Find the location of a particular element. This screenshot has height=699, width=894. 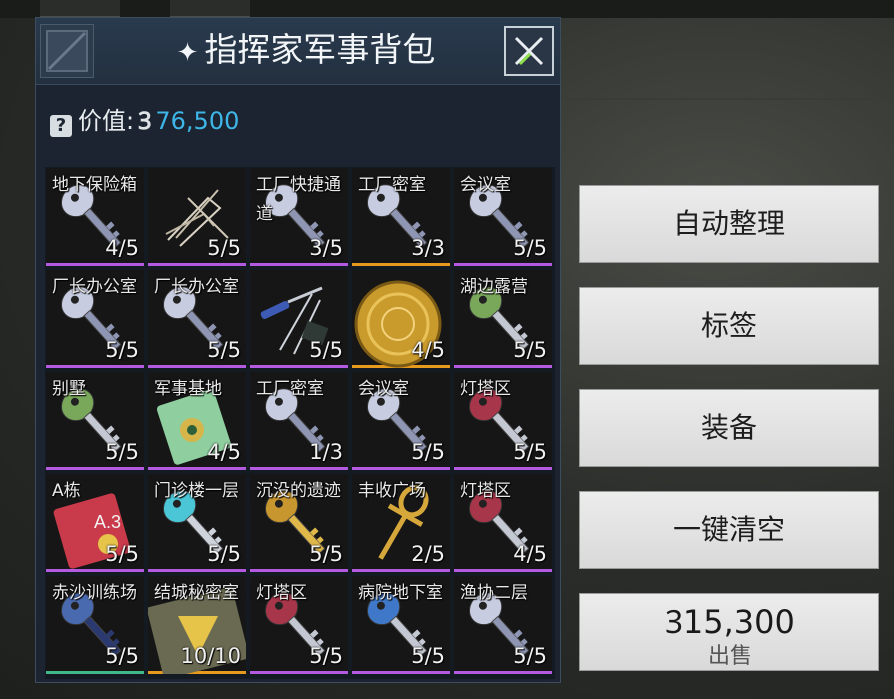

auto-sort-label: 自动整理 is located at coordinates (728, 223).